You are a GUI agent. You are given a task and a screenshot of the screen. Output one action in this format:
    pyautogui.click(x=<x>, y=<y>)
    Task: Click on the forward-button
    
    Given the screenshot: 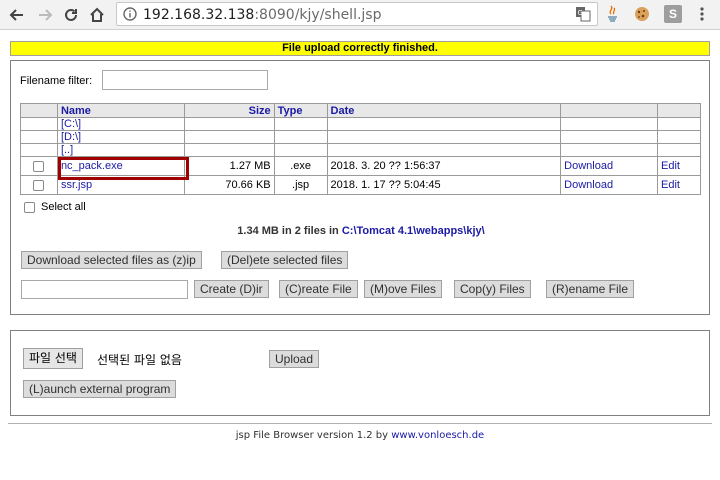 What is the action you would take?
    pyautogui.click(x=45, y=15)
    